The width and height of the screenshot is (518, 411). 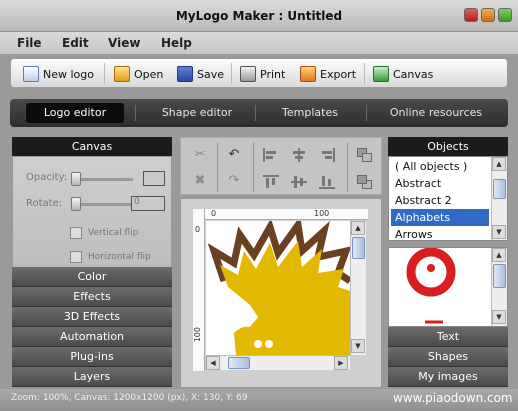 What do you see at coordinates (259, 16) in the screenshot?
I see `window-title: MyLogo Maker : Untitled` at bounding box center [259, 16].